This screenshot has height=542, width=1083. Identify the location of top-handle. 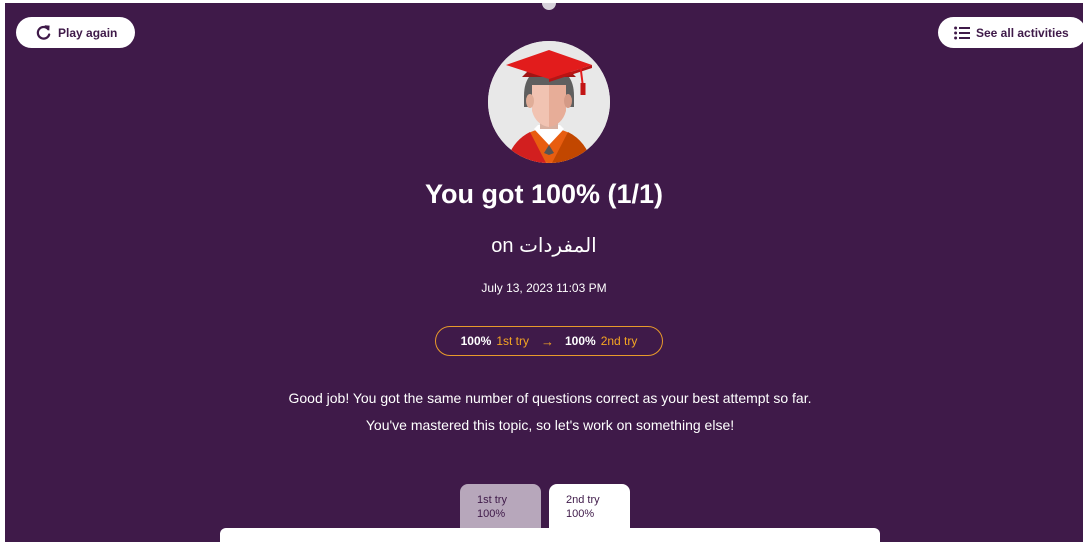
(549, 6).